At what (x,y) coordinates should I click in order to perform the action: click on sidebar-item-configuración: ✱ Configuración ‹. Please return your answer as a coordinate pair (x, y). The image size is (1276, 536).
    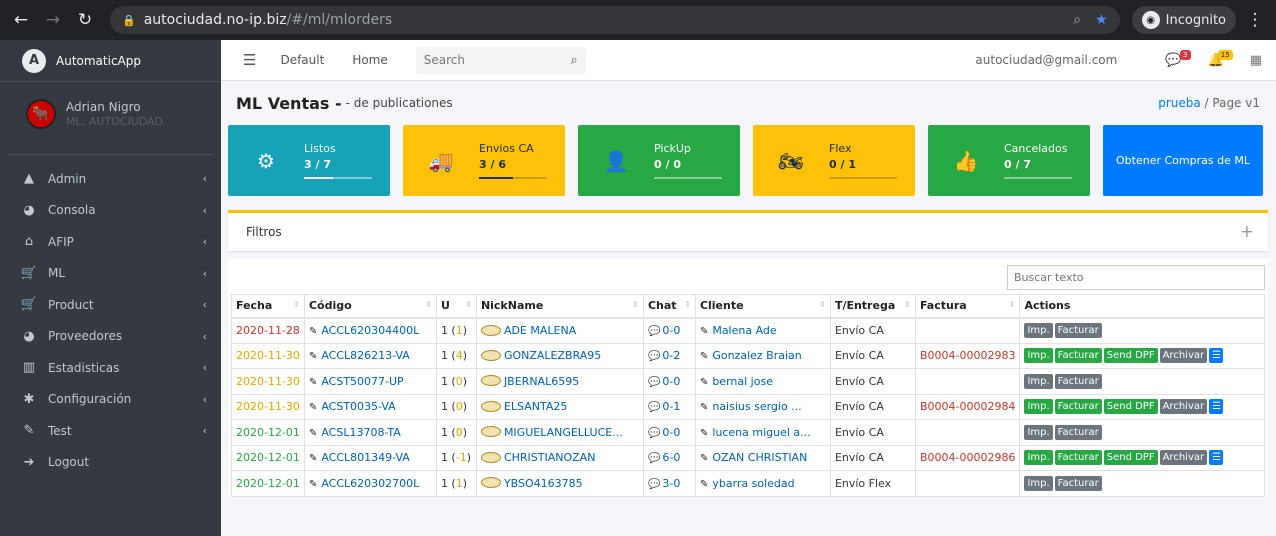
    Looking at the image, I should click on (110, 400).